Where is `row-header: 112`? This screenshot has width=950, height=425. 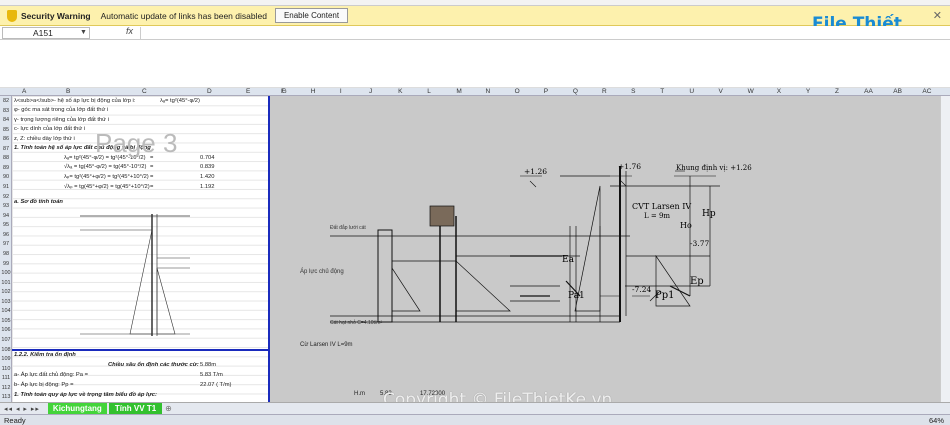 row-header: 112 is located at coordinates (6, 388).